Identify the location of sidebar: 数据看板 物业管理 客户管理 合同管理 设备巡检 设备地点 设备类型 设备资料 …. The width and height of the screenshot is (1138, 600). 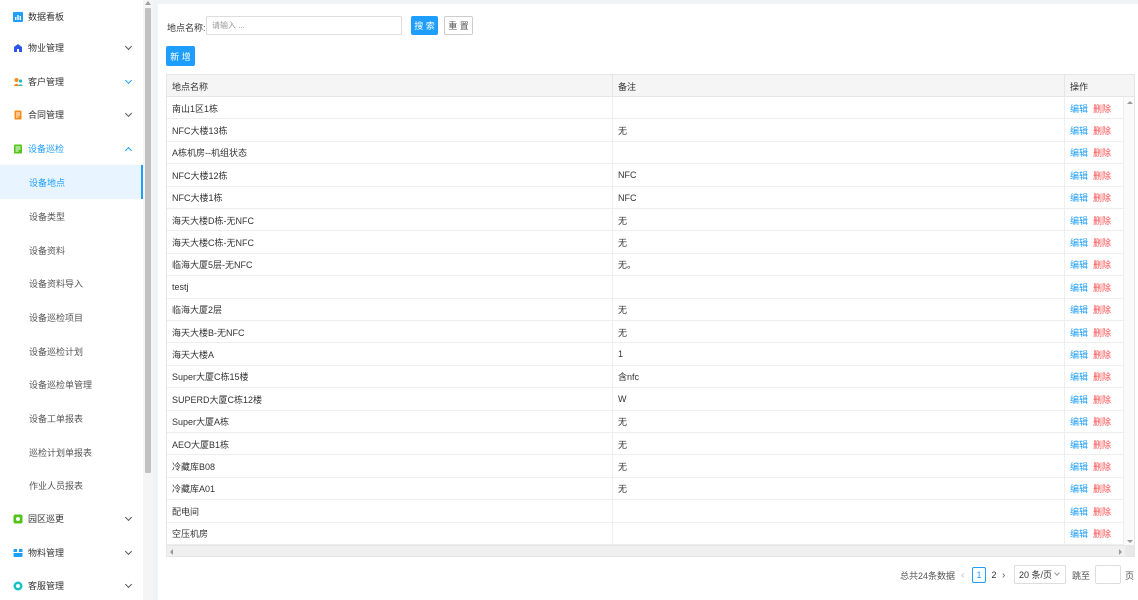
(71, 300).